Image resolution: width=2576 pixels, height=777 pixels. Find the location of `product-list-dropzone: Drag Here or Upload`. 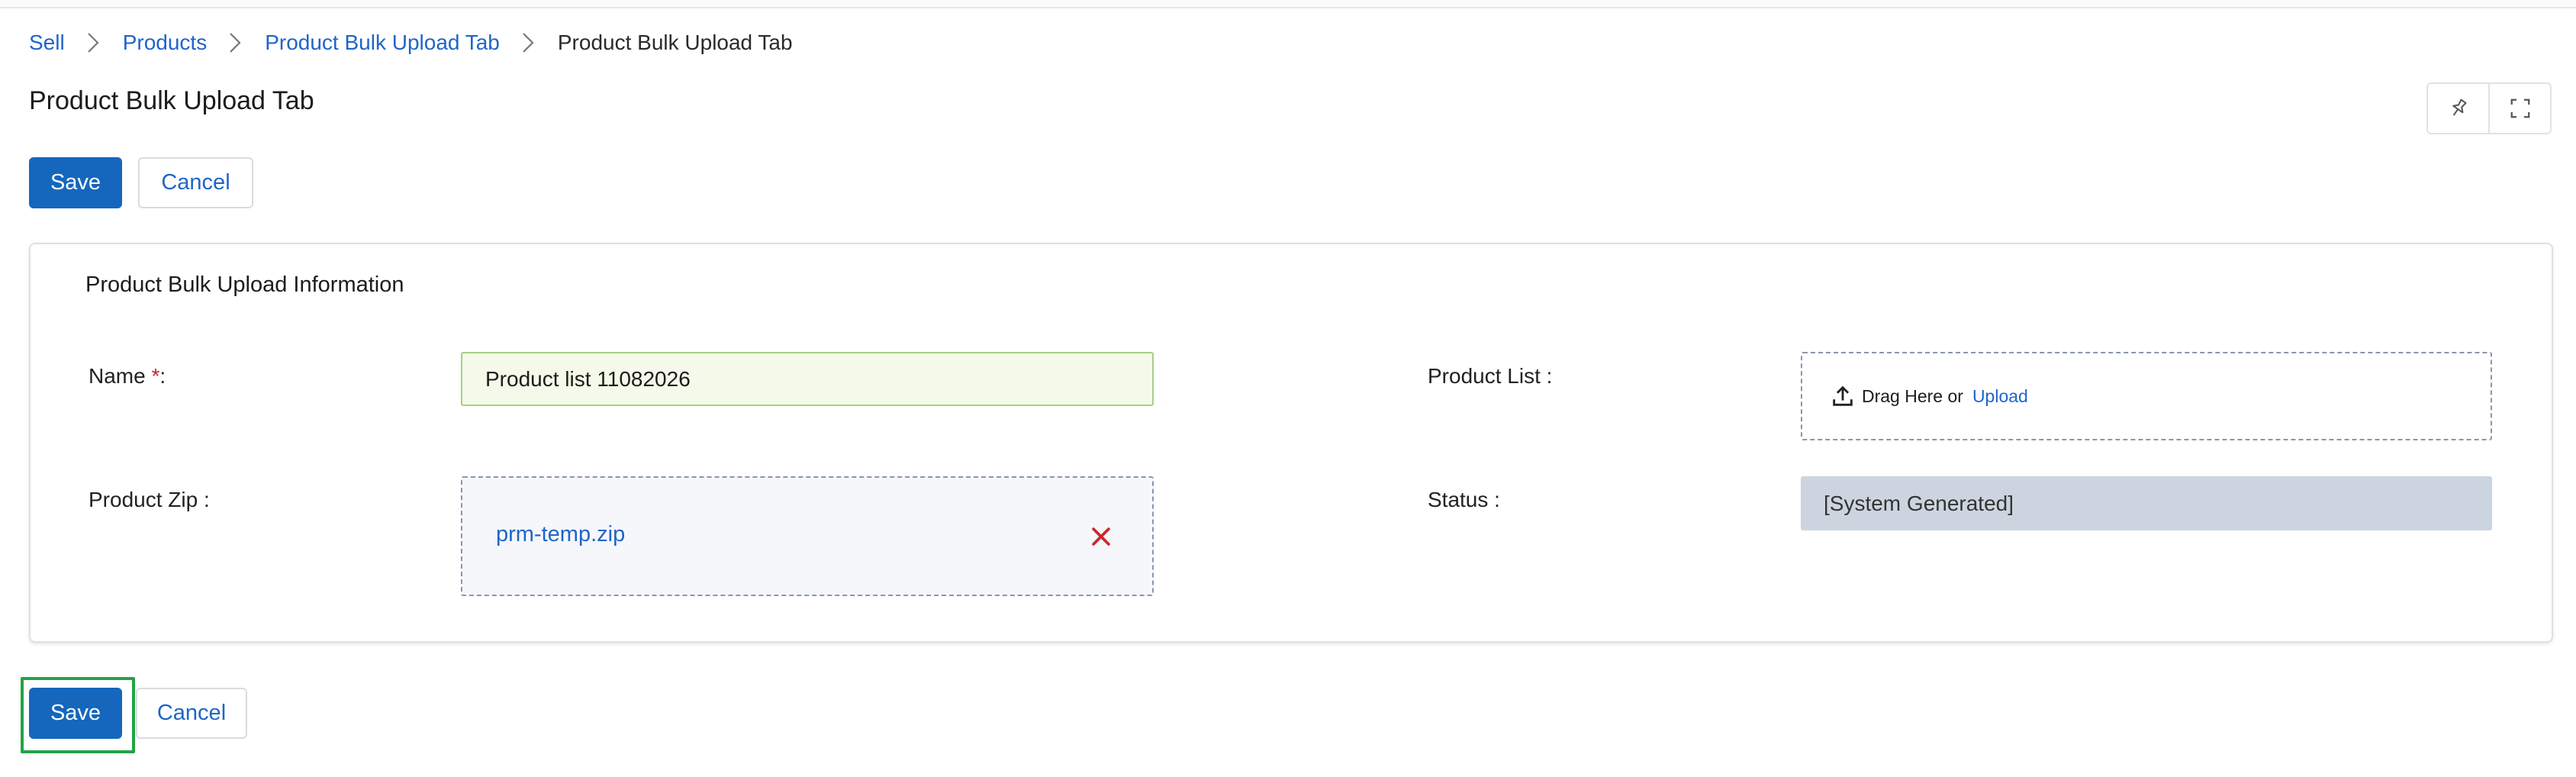

product-list-dropzone: Drag Here or Upload is located at coordinates (2146, 396).